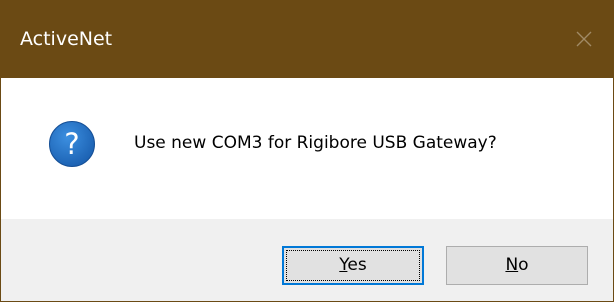  What do you see at coordinates (357, 265) in the screenshot?
I see `yes-label: es` at bounding box center [357, 265].